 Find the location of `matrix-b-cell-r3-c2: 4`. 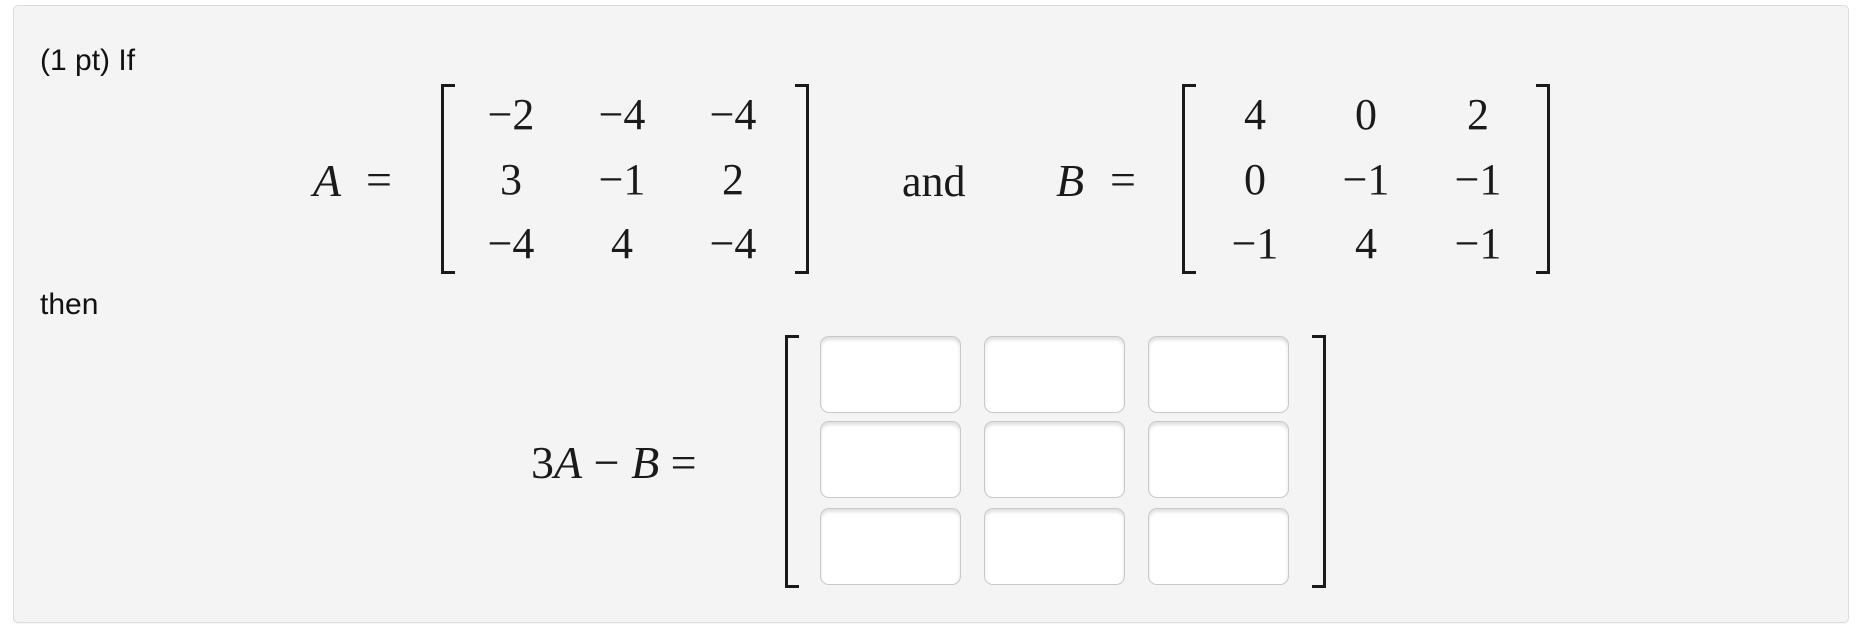

matrix-b-cell-r3-c2: 4 is located at coordinates (1366, 243).